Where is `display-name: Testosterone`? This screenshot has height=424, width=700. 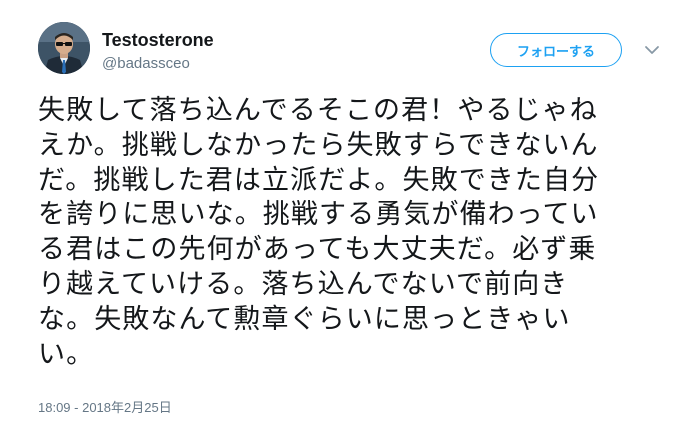
display-name: Testosterone is located at coordinates (158, 40).